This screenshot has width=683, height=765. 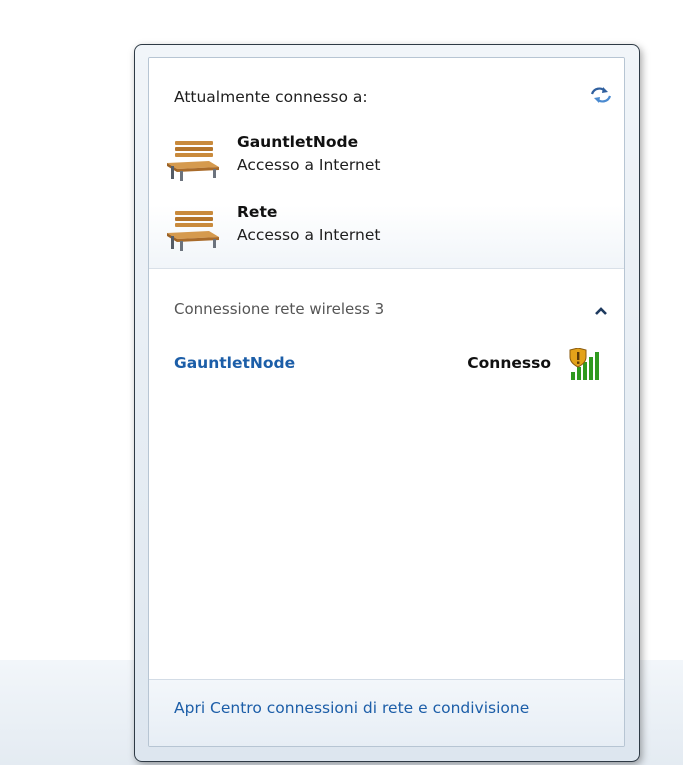 I want to click on wireless-connection-status: Connesso, so click(x=509, y=363).